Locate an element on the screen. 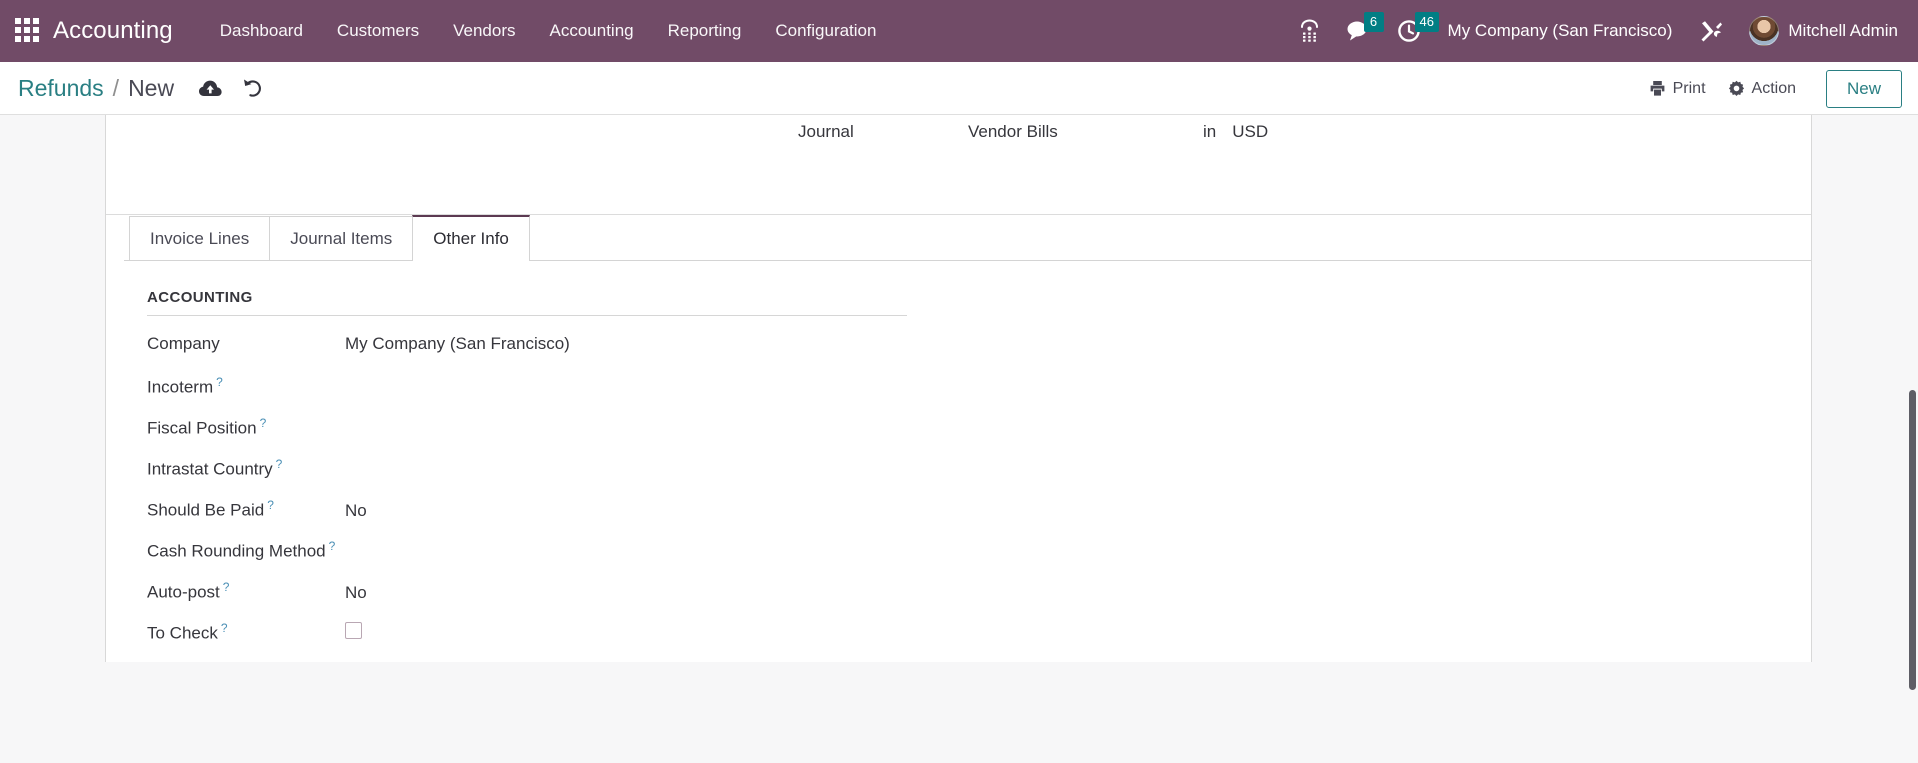  field-row-cash-rounding-method: Cash Rounding Method? is located at coordinates (979, 559).